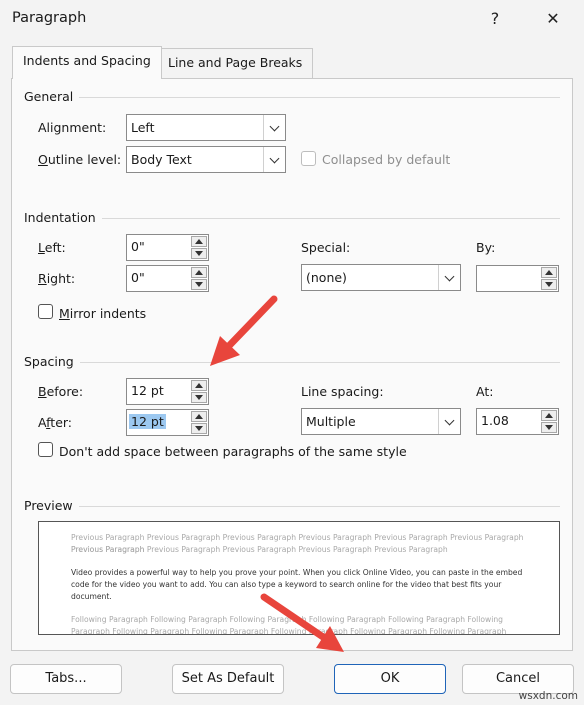  I want to click on collapsed-by-default-label: Collapsed by default, so click(386, 159).